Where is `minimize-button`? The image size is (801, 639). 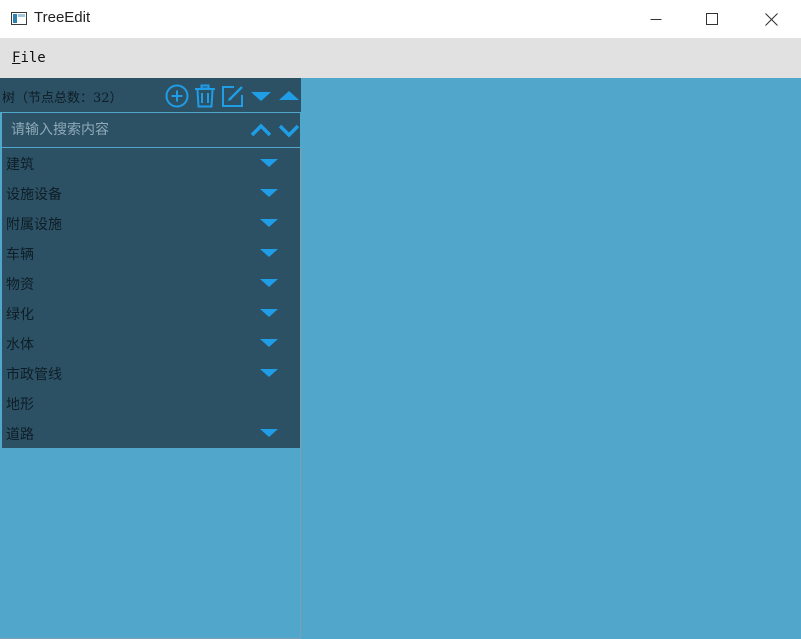 minimize-button is located at coordinates (656, 19).